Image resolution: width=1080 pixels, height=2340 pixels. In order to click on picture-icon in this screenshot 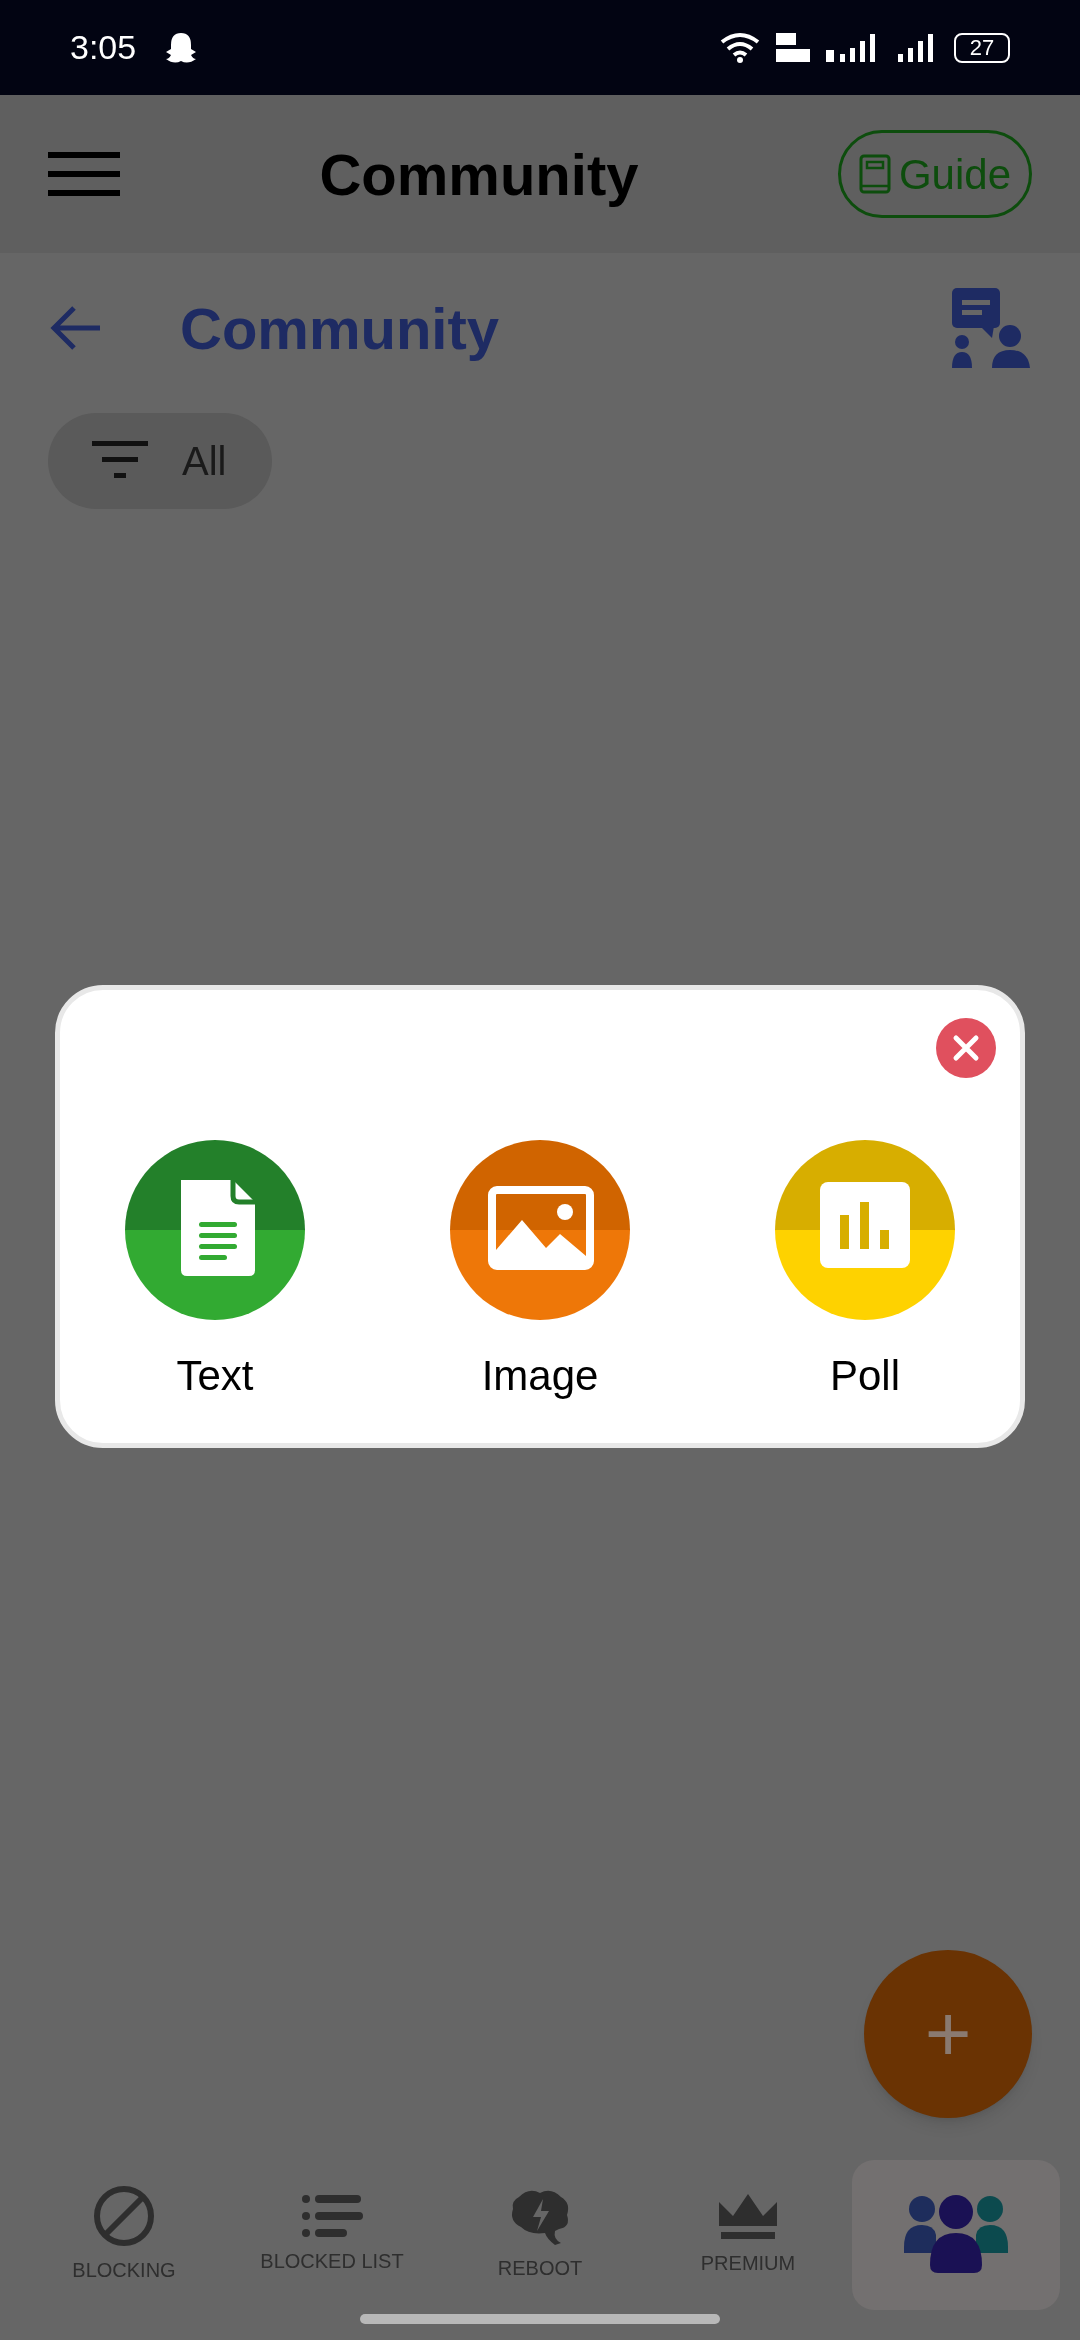, I will do `click(540, 1230)`.